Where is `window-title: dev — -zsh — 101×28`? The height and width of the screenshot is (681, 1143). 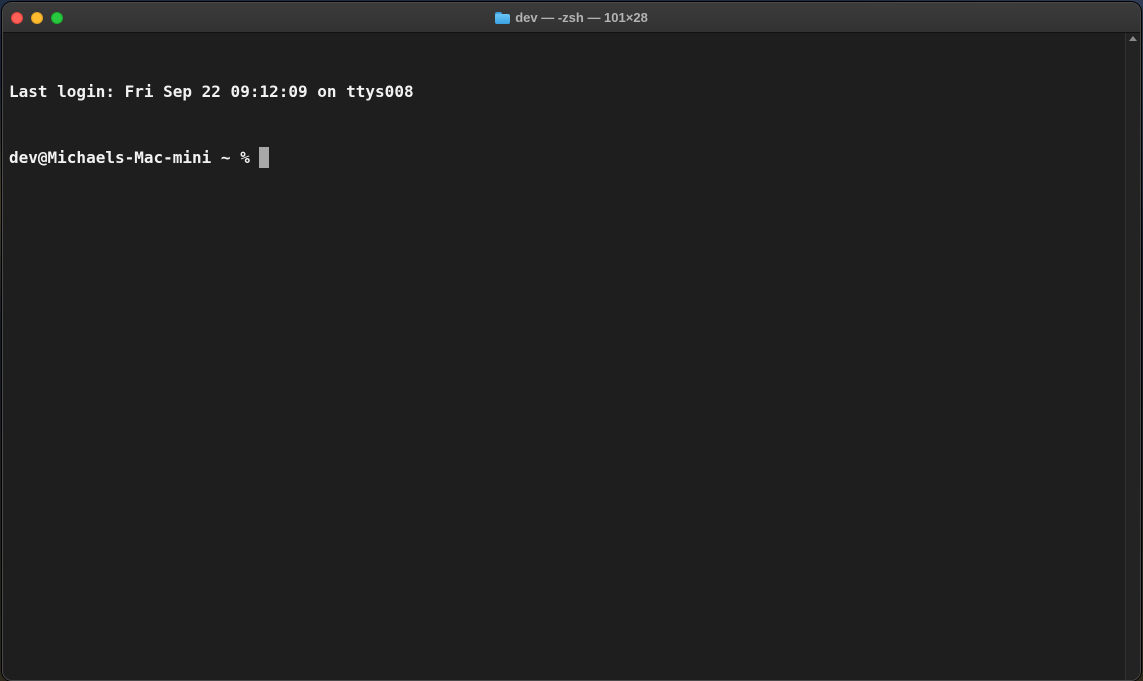 window-title: dev — -zsh — 101×28 is located at coordinates (571, 17).